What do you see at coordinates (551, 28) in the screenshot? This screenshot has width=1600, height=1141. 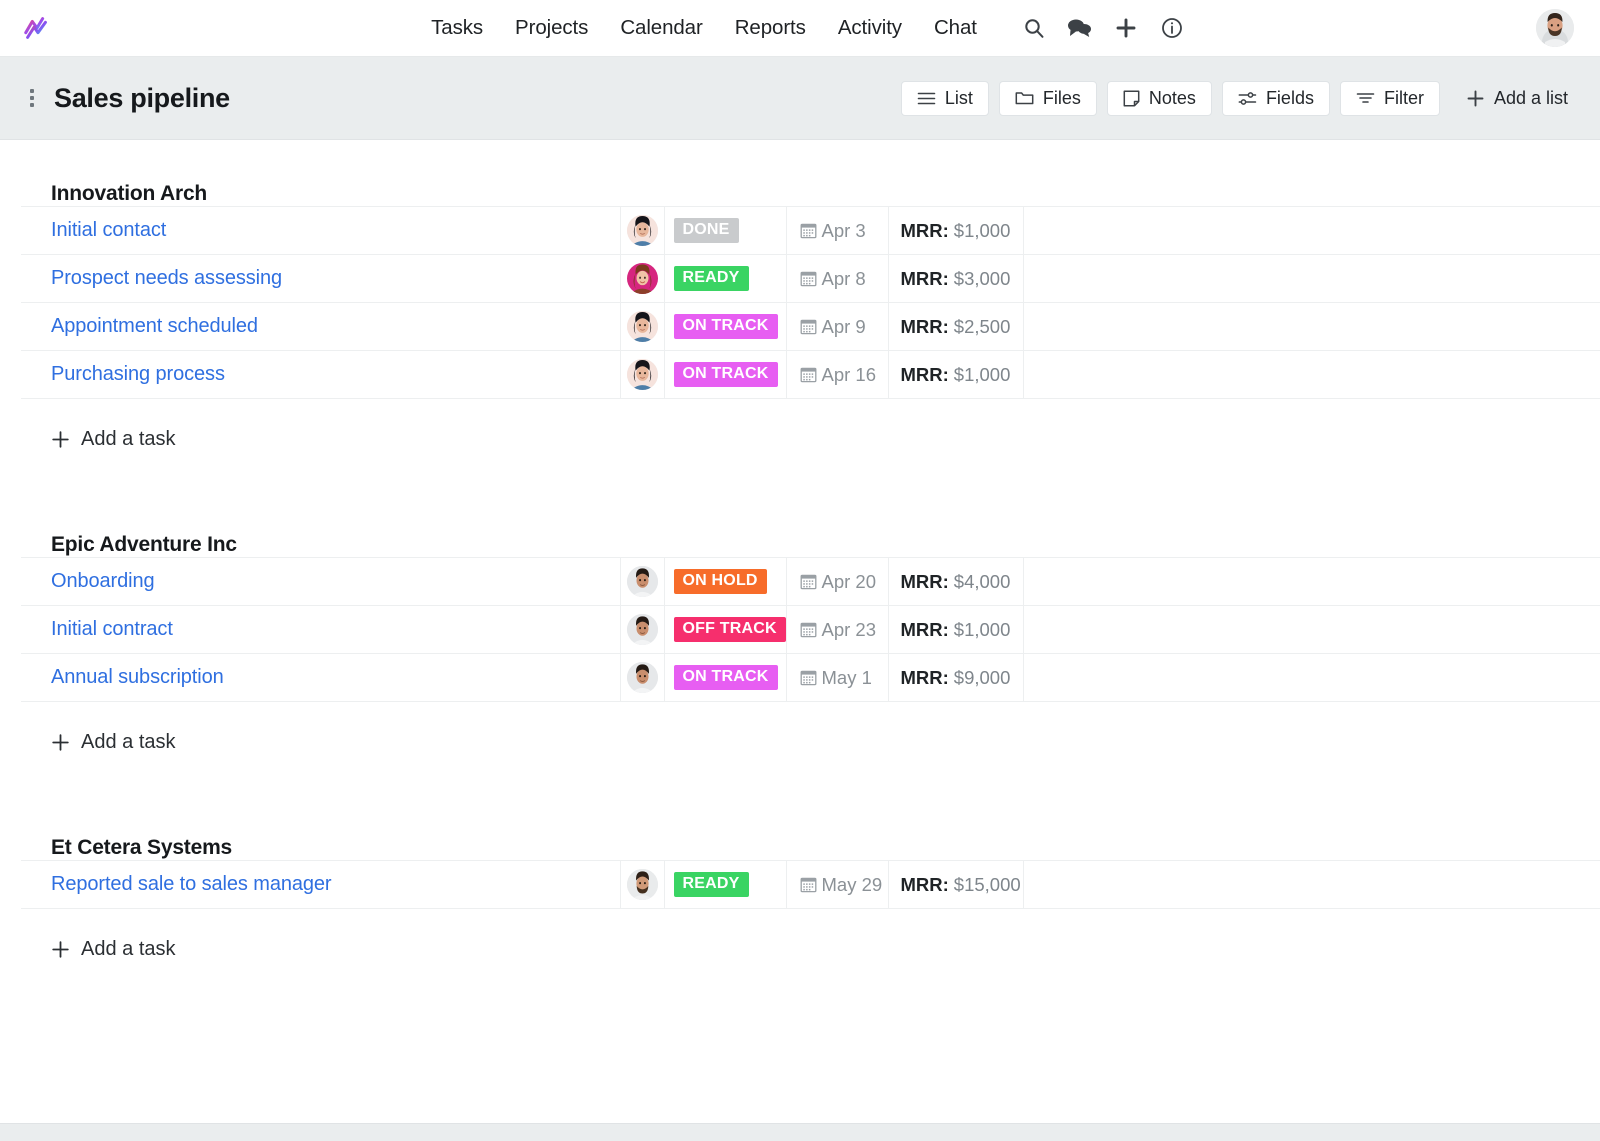 I see `nav-link-projects: Projects` at bounding box center [551, 28].